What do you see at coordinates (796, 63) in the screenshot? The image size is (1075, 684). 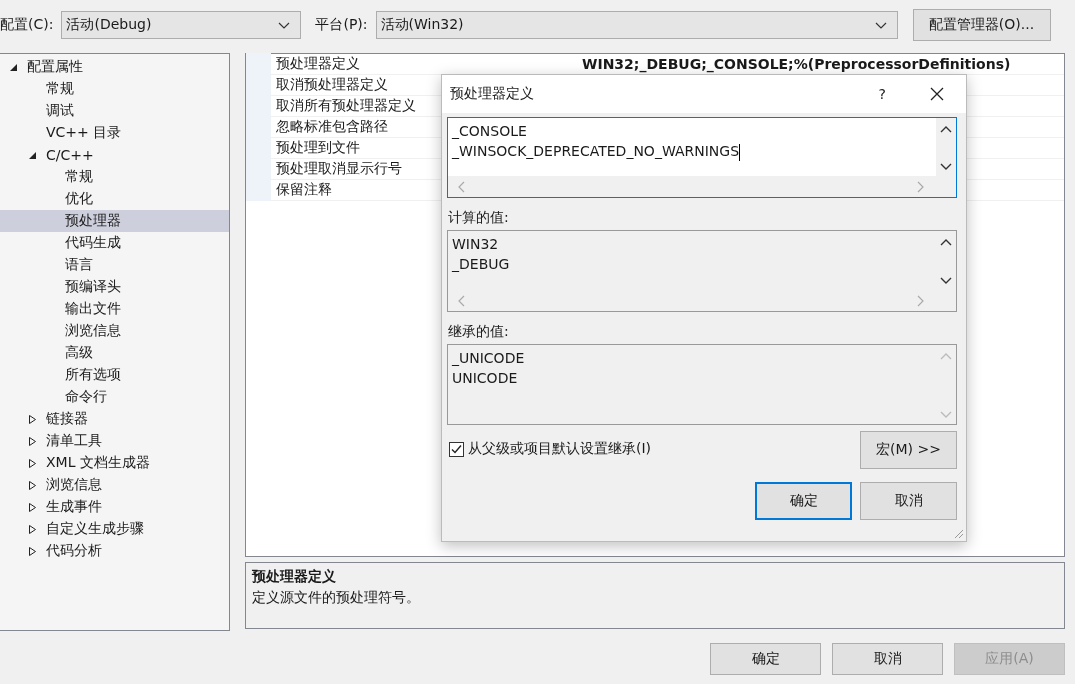 I see `property-value: WIN32;_DEBUG;_CONSOLE;%(PreprocessorDefinitions)` at bounding box center [796, 63].